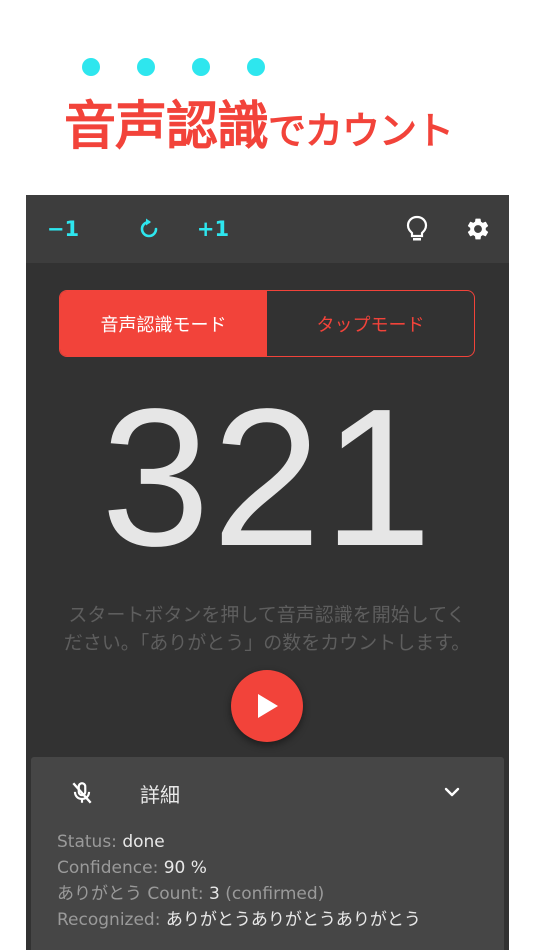 The height and width of the screenshot is (950, 534). What do you see at coordinates (108, 868) in the screenshot?
I see `confidence-label: Confidence:` at bounding box center [108, 868].